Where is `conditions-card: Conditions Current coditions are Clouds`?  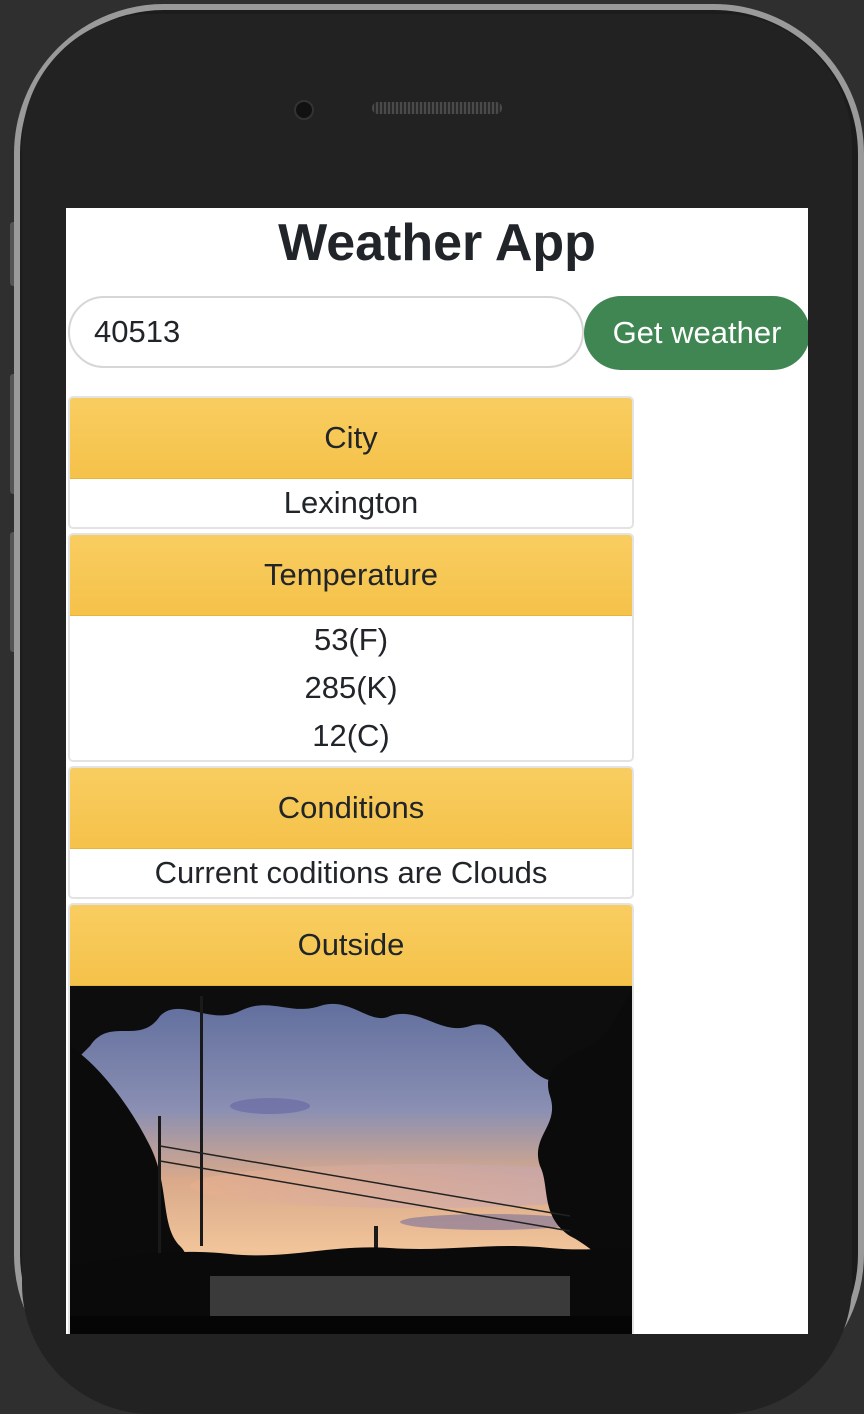 conditions-card: Conditions Current coditions are Clouds is located at coordinates (351, 832).